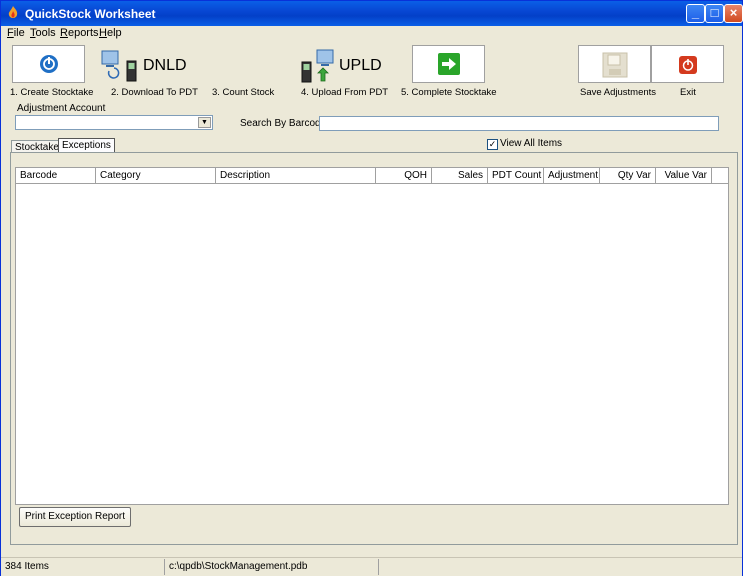 This screenshot has width=743, height=576. What do you see at coordinates (56, 175) in the screenshot?
I see `col-barcode: Barcode` at bounding box center [56, 175].